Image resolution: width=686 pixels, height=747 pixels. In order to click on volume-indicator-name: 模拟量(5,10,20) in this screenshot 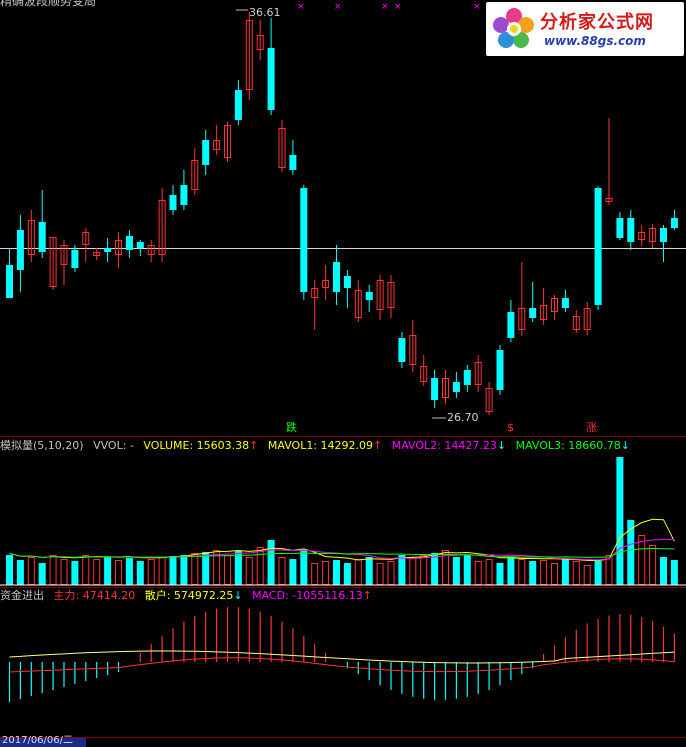, I will do `click(42, 445)`.